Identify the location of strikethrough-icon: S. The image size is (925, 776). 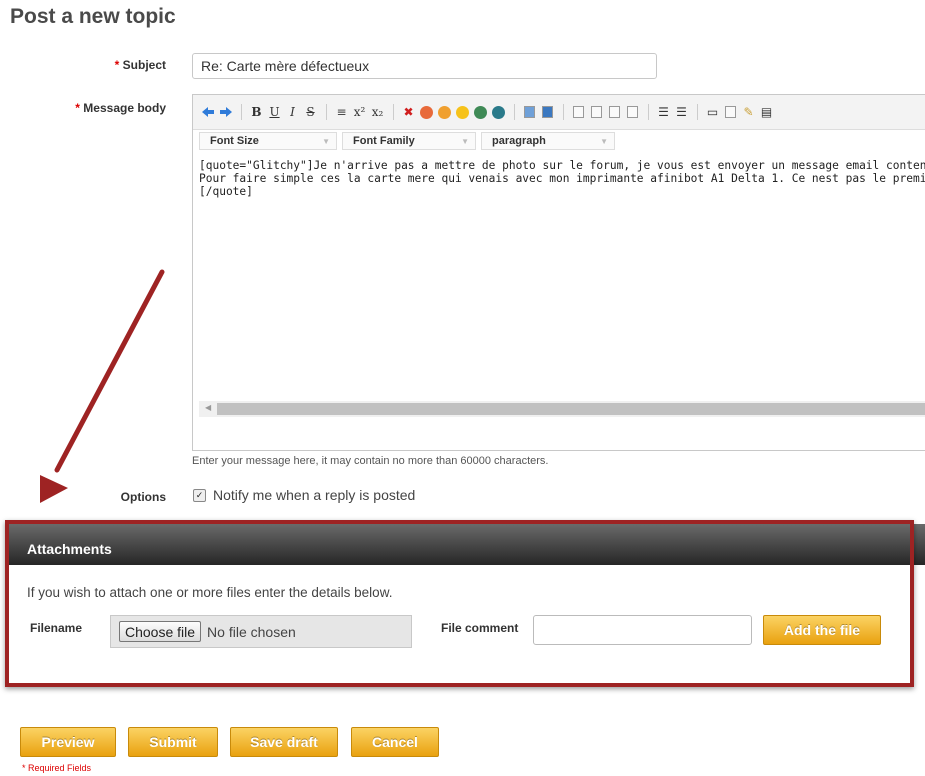
(310, 112).